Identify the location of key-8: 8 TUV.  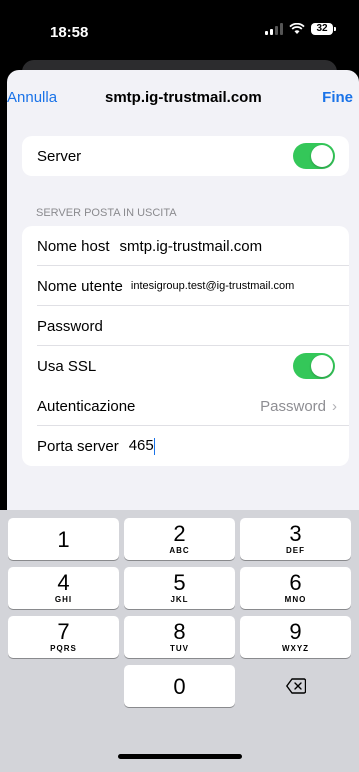
(179, 637).